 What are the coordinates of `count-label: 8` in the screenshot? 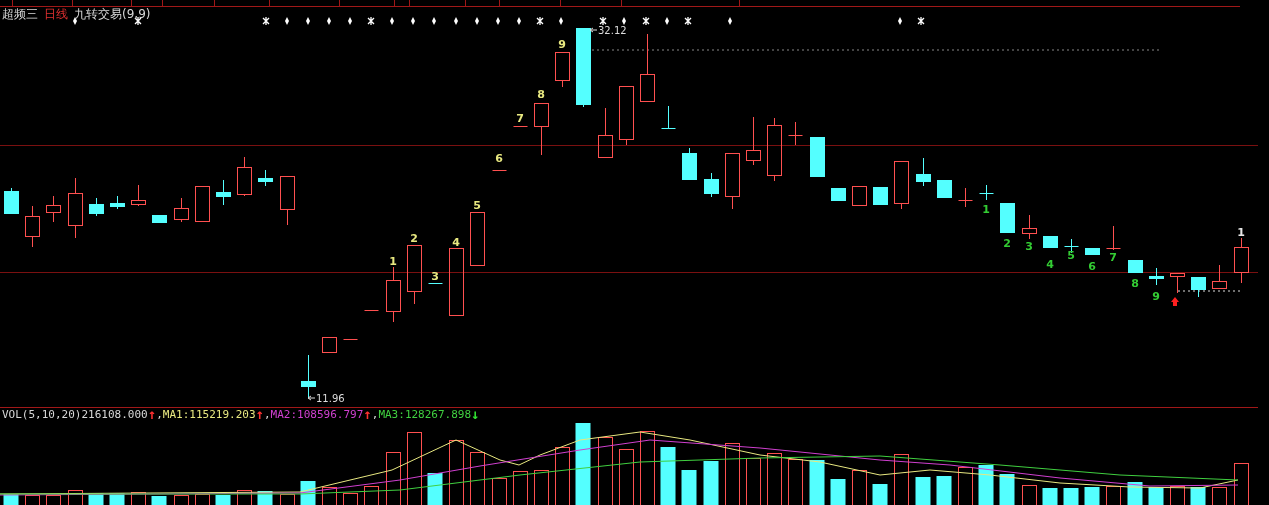 It's located at (541, 94).